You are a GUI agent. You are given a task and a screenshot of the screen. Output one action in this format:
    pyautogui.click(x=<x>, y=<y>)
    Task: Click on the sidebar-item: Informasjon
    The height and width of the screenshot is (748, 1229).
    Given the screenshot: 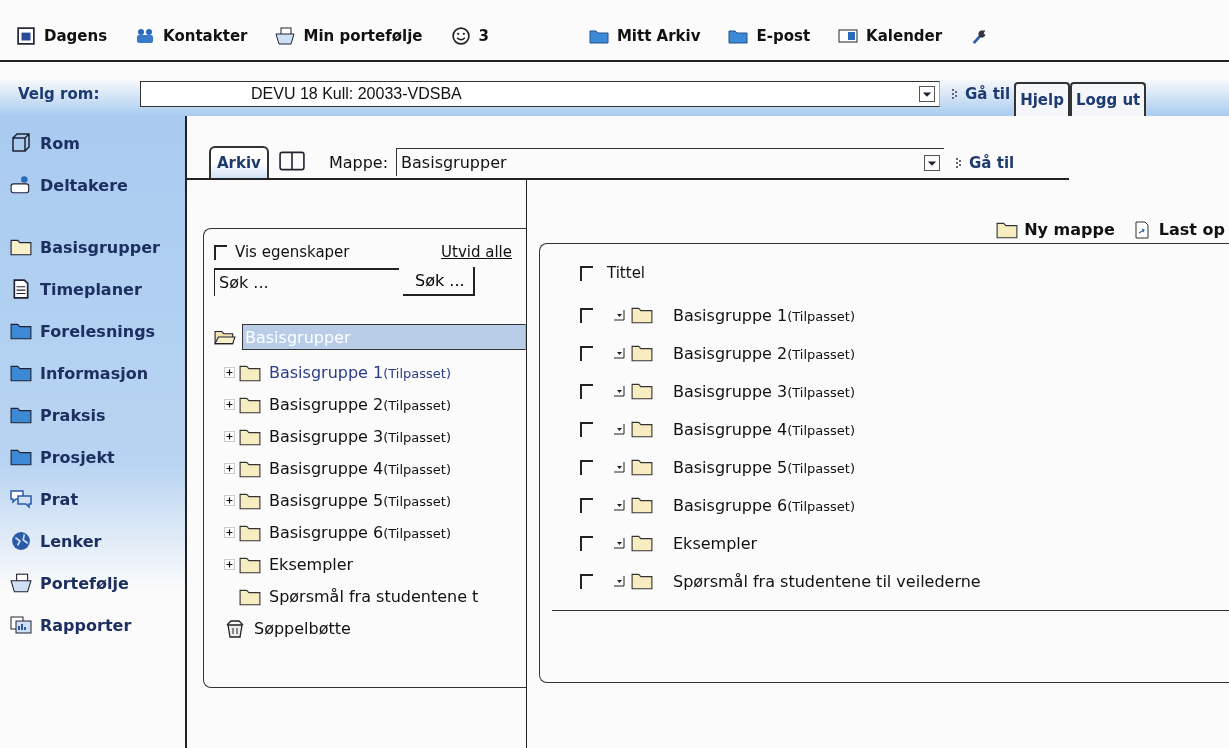 What is the action you would take?
    pyautogui.click(x=97, y=373)
    